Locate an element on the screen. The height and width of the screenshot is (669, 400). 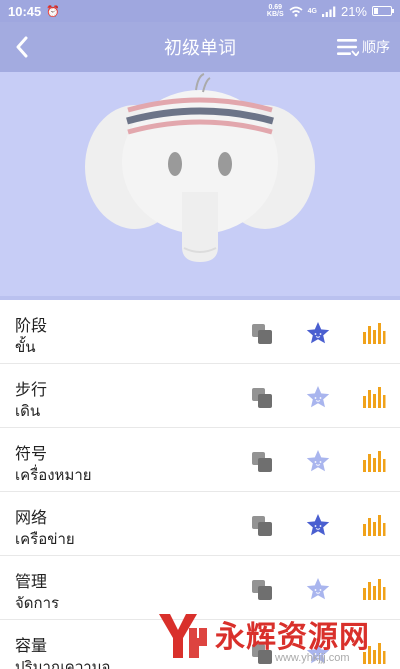
list-item: 网络 เครือข่าย is located at coordinates (200, 524).